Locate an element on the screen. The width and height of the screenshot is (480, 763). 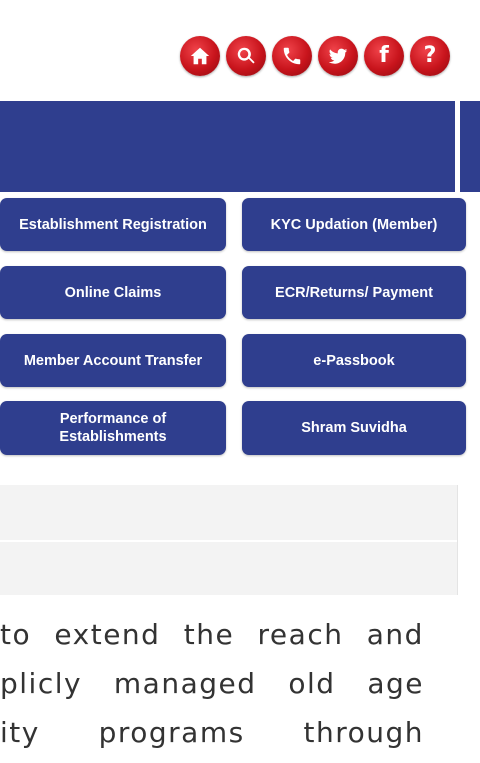
header-icon-row: f ? is located at coordinates (315, 56).